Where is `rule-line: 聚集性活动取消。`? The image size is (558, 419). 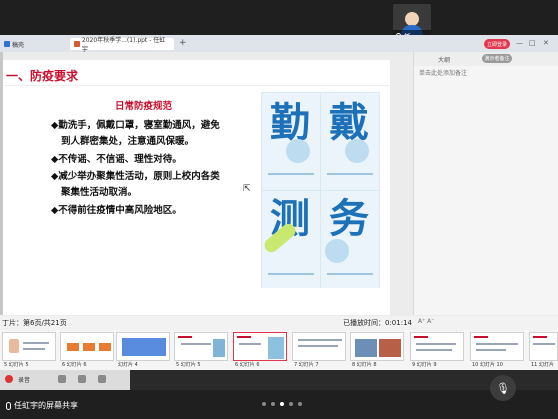
rule-line: 聚集性活动取消。 is located at coordinates (99, 192).